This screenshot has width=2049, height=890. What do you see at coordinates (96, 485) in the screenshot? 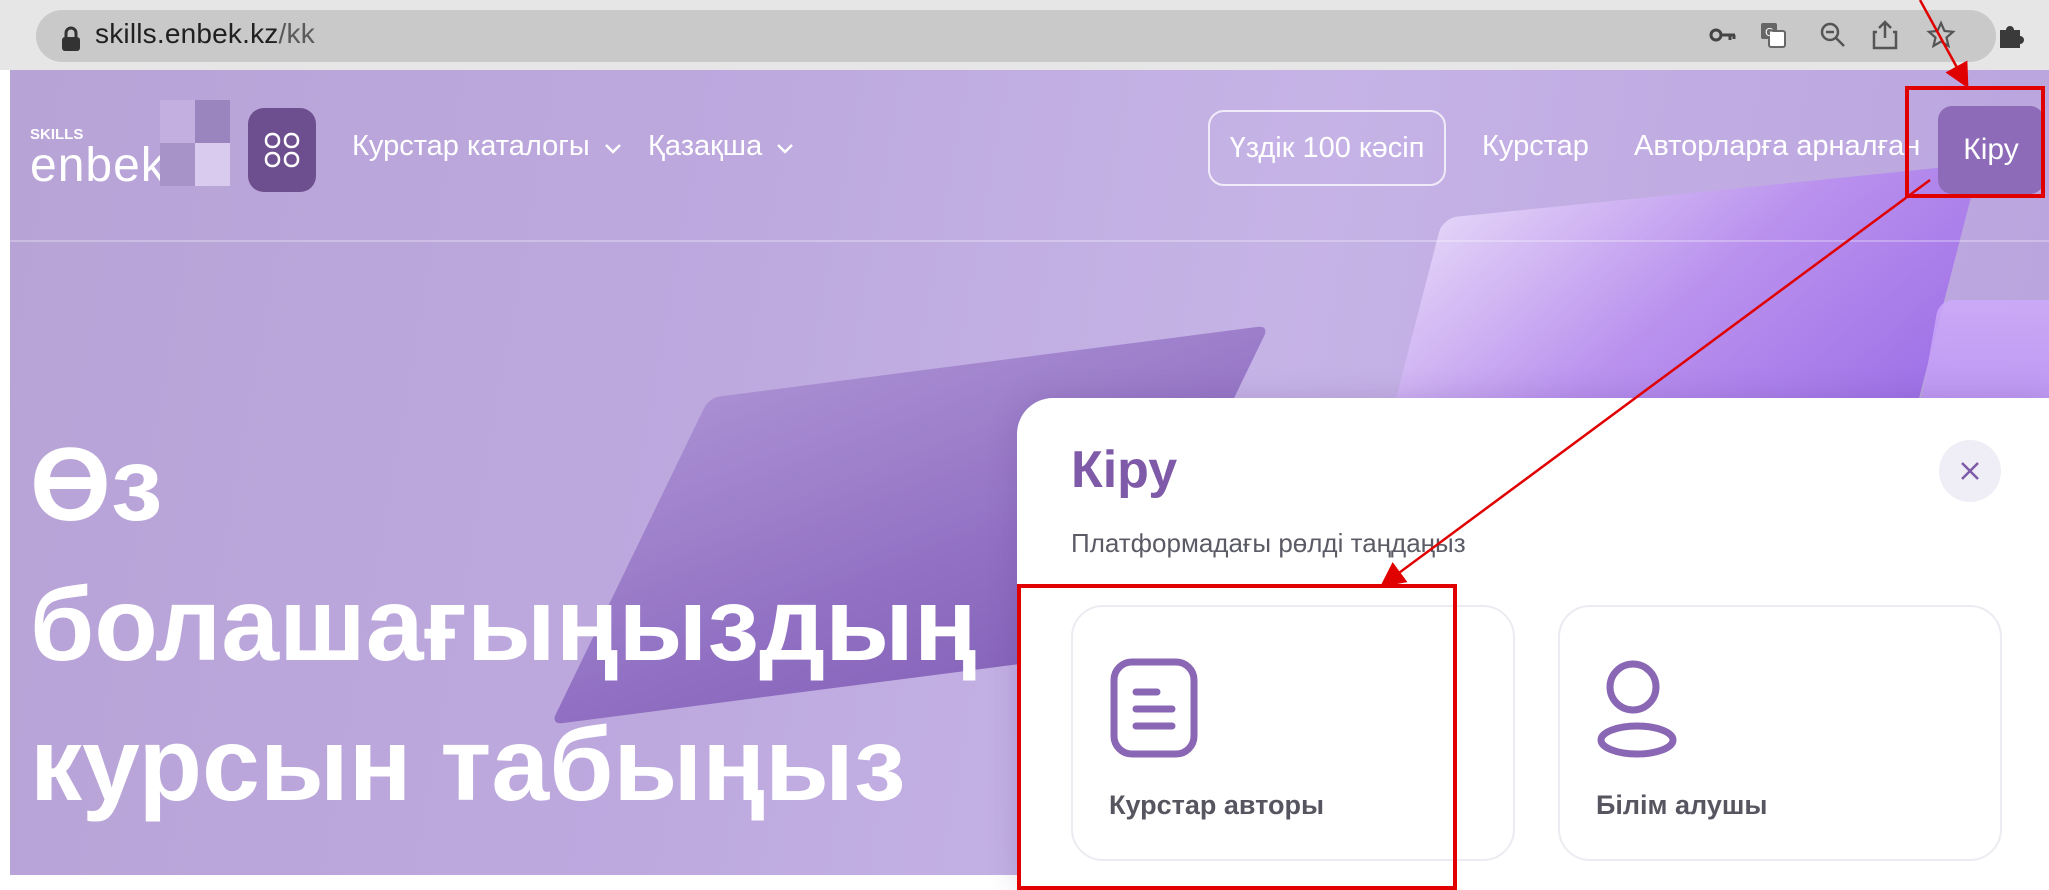
I see `hero-title-line-1: Өз` at bounding box center [96, 485].